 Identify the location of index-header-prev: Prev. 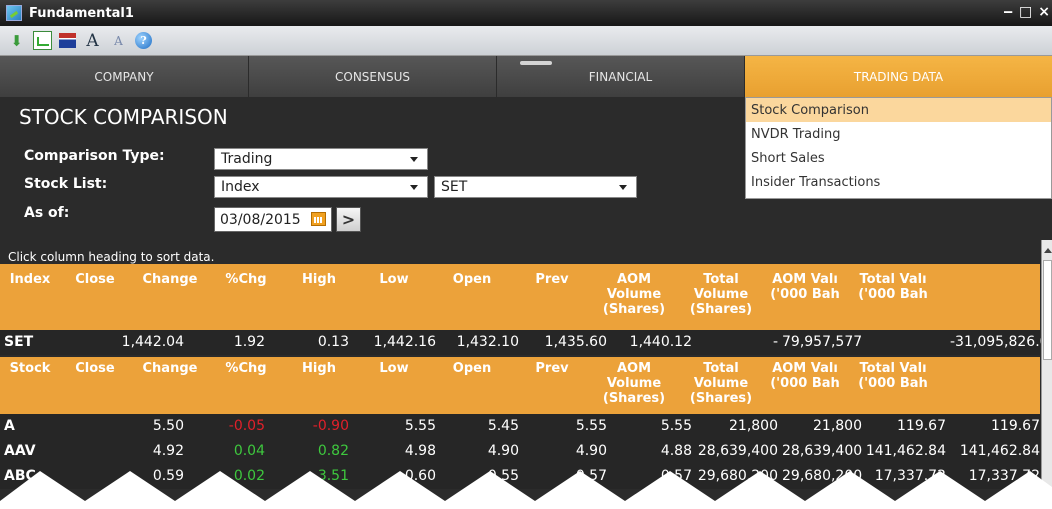
(552, 279).